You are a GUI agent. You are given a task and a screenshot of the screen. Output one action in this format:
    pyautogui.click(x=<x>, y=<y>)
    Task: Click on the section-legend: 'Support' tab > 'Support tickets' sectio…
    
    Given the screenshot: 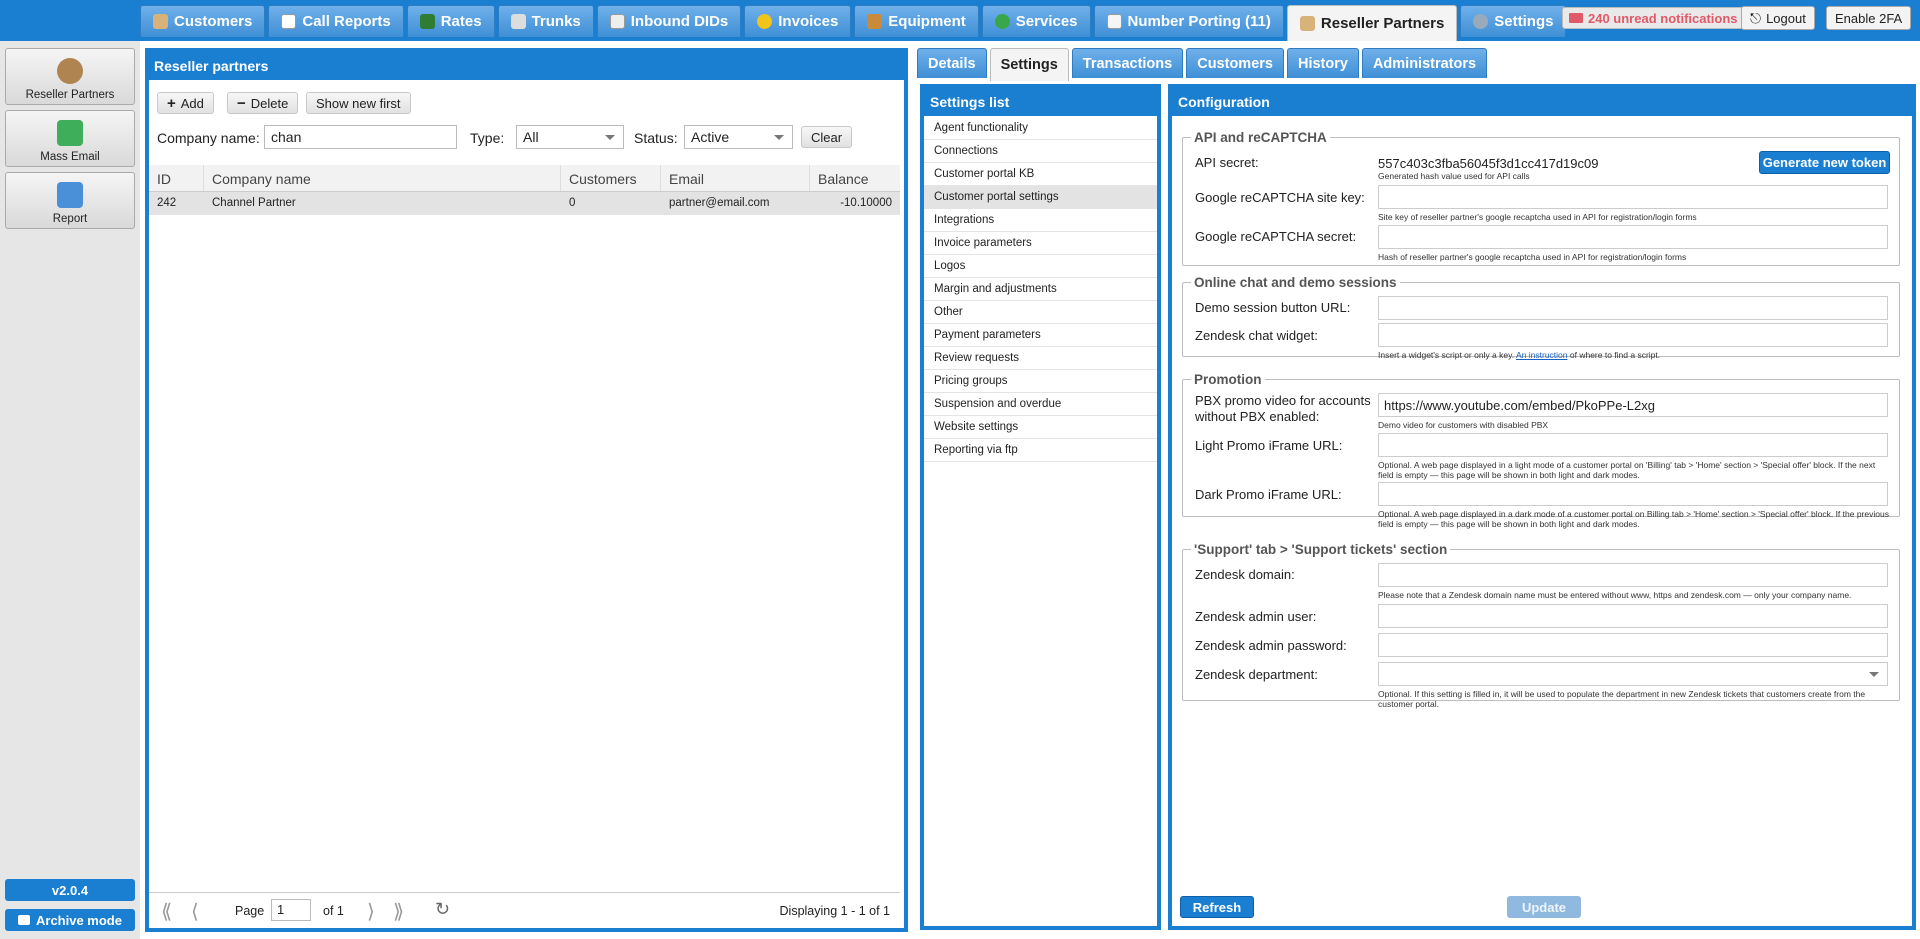 What is the action you would take?
    pyautogui.click(x=1321, y=549)
    